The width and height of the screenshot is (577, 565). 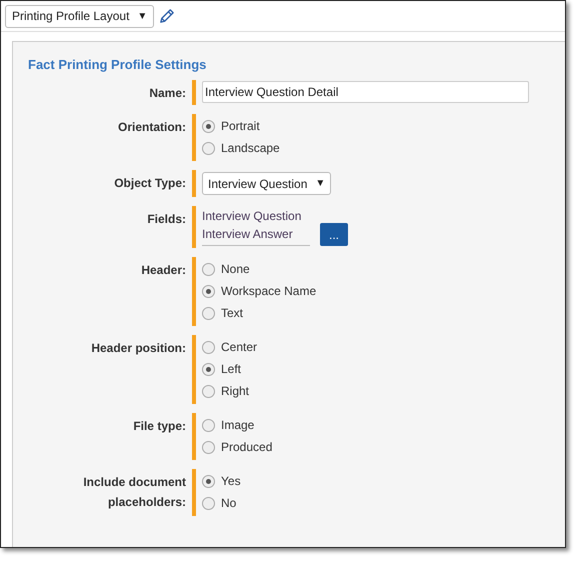 I want to click on field-label: Fields:, so click(x=131, y=227).